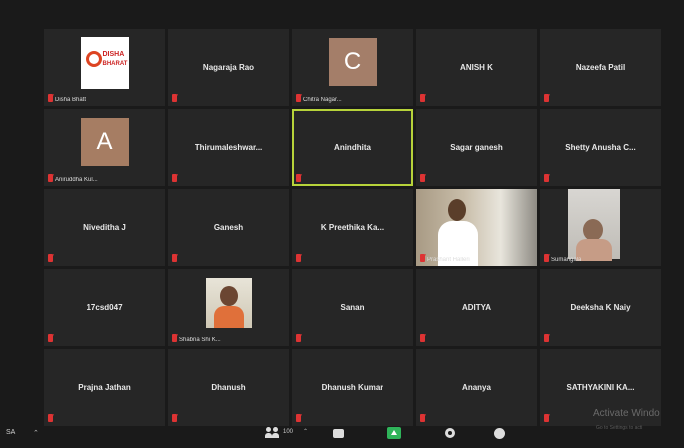 Image resolution: width=684 pixels, height=448 pixels. I want to click on avatar: C, so click(352, 61).